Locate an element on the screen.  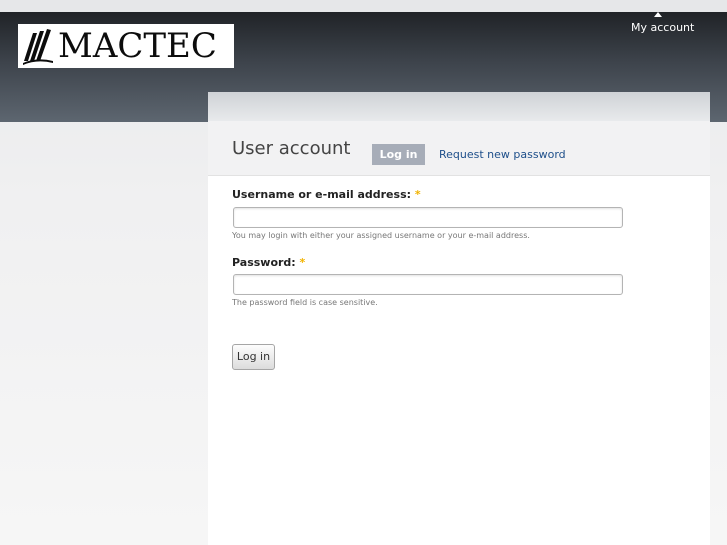
password-input is located at coordinates (428, 284).